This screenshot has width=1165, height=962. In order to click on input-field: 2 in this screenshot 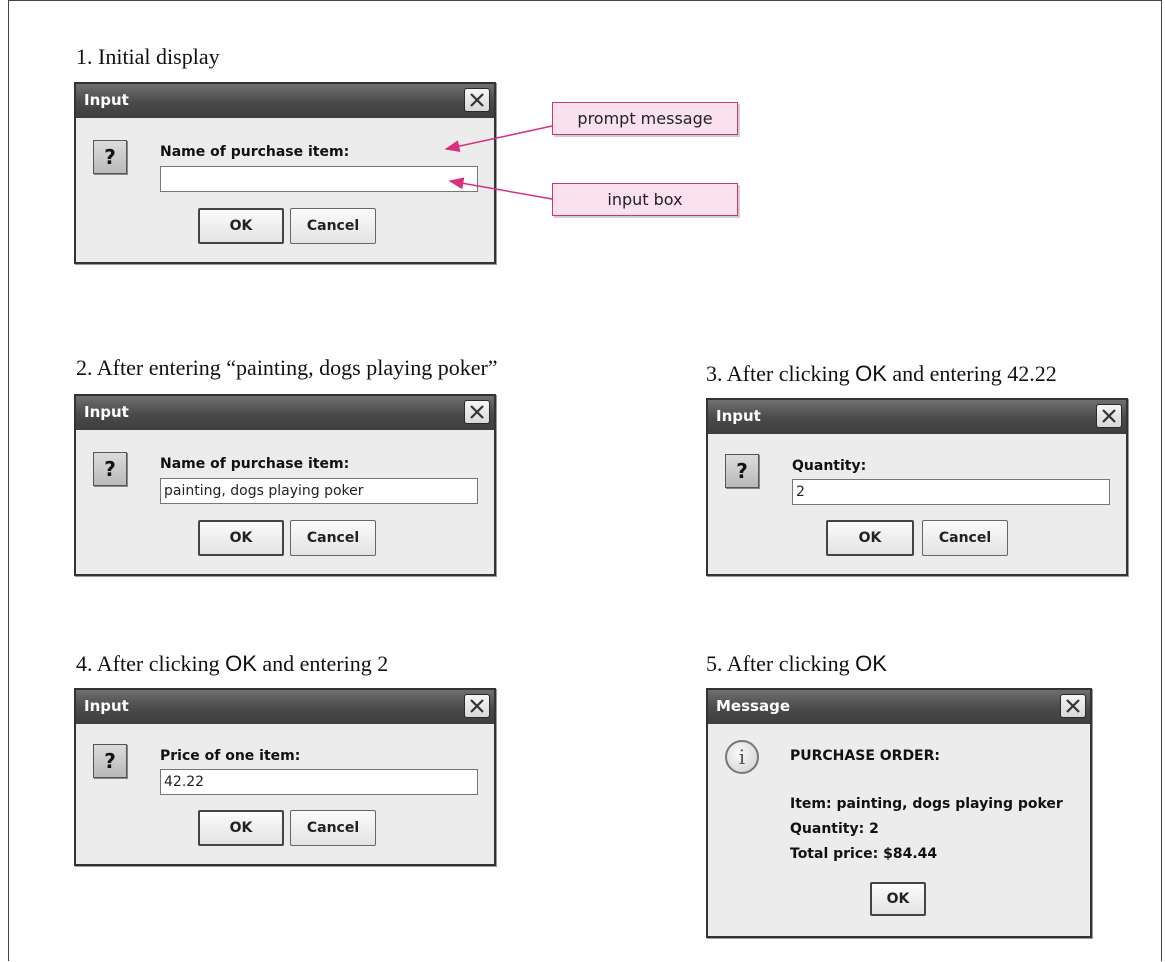, I will do `click(951, 492)`.